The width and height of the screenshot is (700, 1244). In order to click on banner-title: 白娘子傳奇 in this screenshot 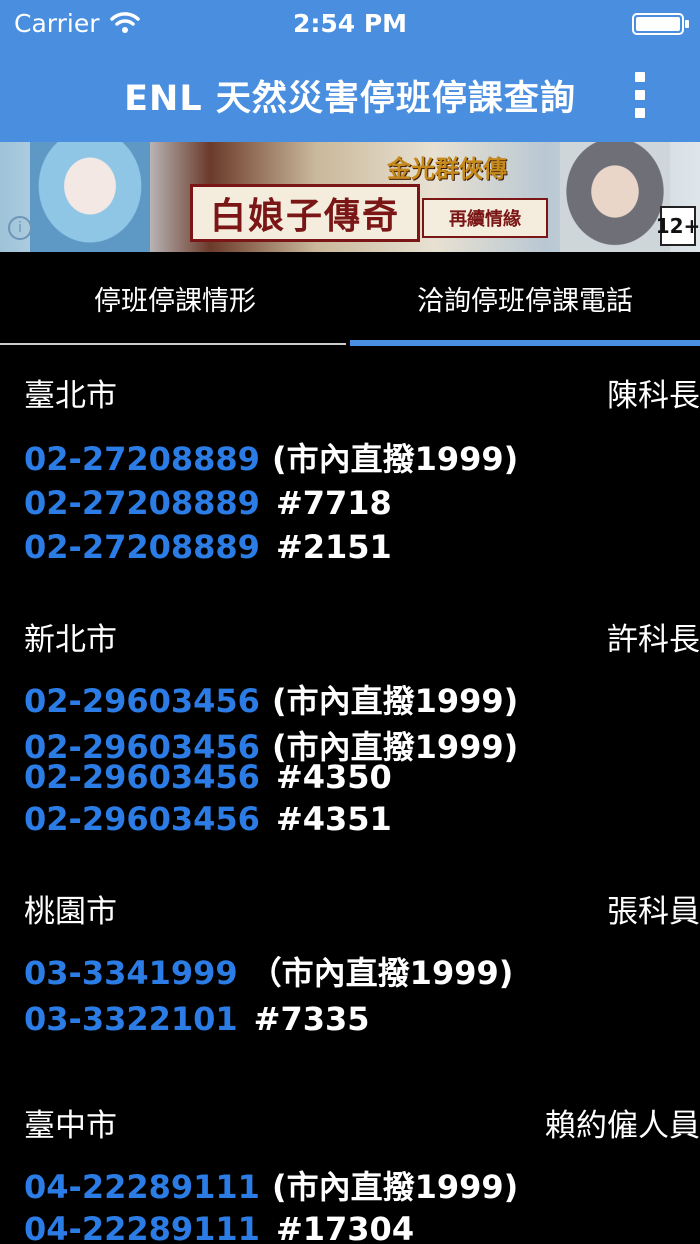, I will do `click(305, 213)`.